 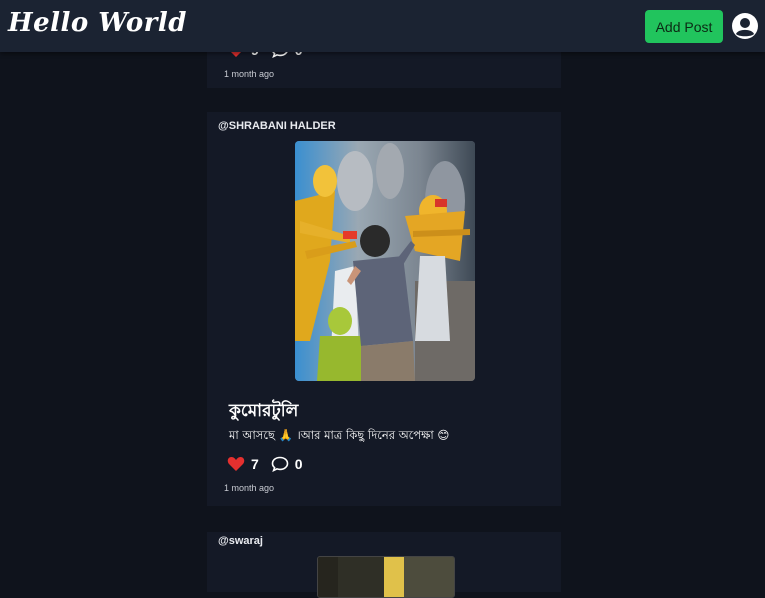 What do you see at coordinates (280, 464) in the screenshot?
I see `comment-bubble-icon` at bounding box center [280, 464].